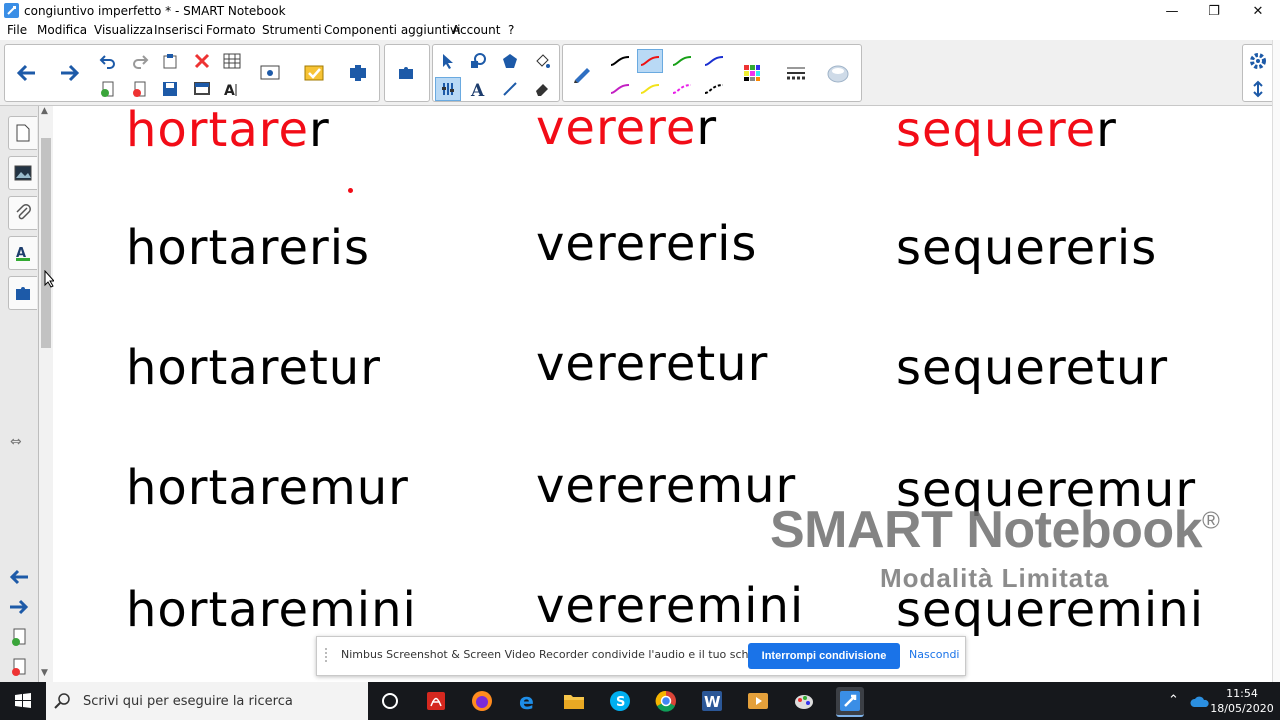  I want to click on color-palette-icon, so click(752, 73).